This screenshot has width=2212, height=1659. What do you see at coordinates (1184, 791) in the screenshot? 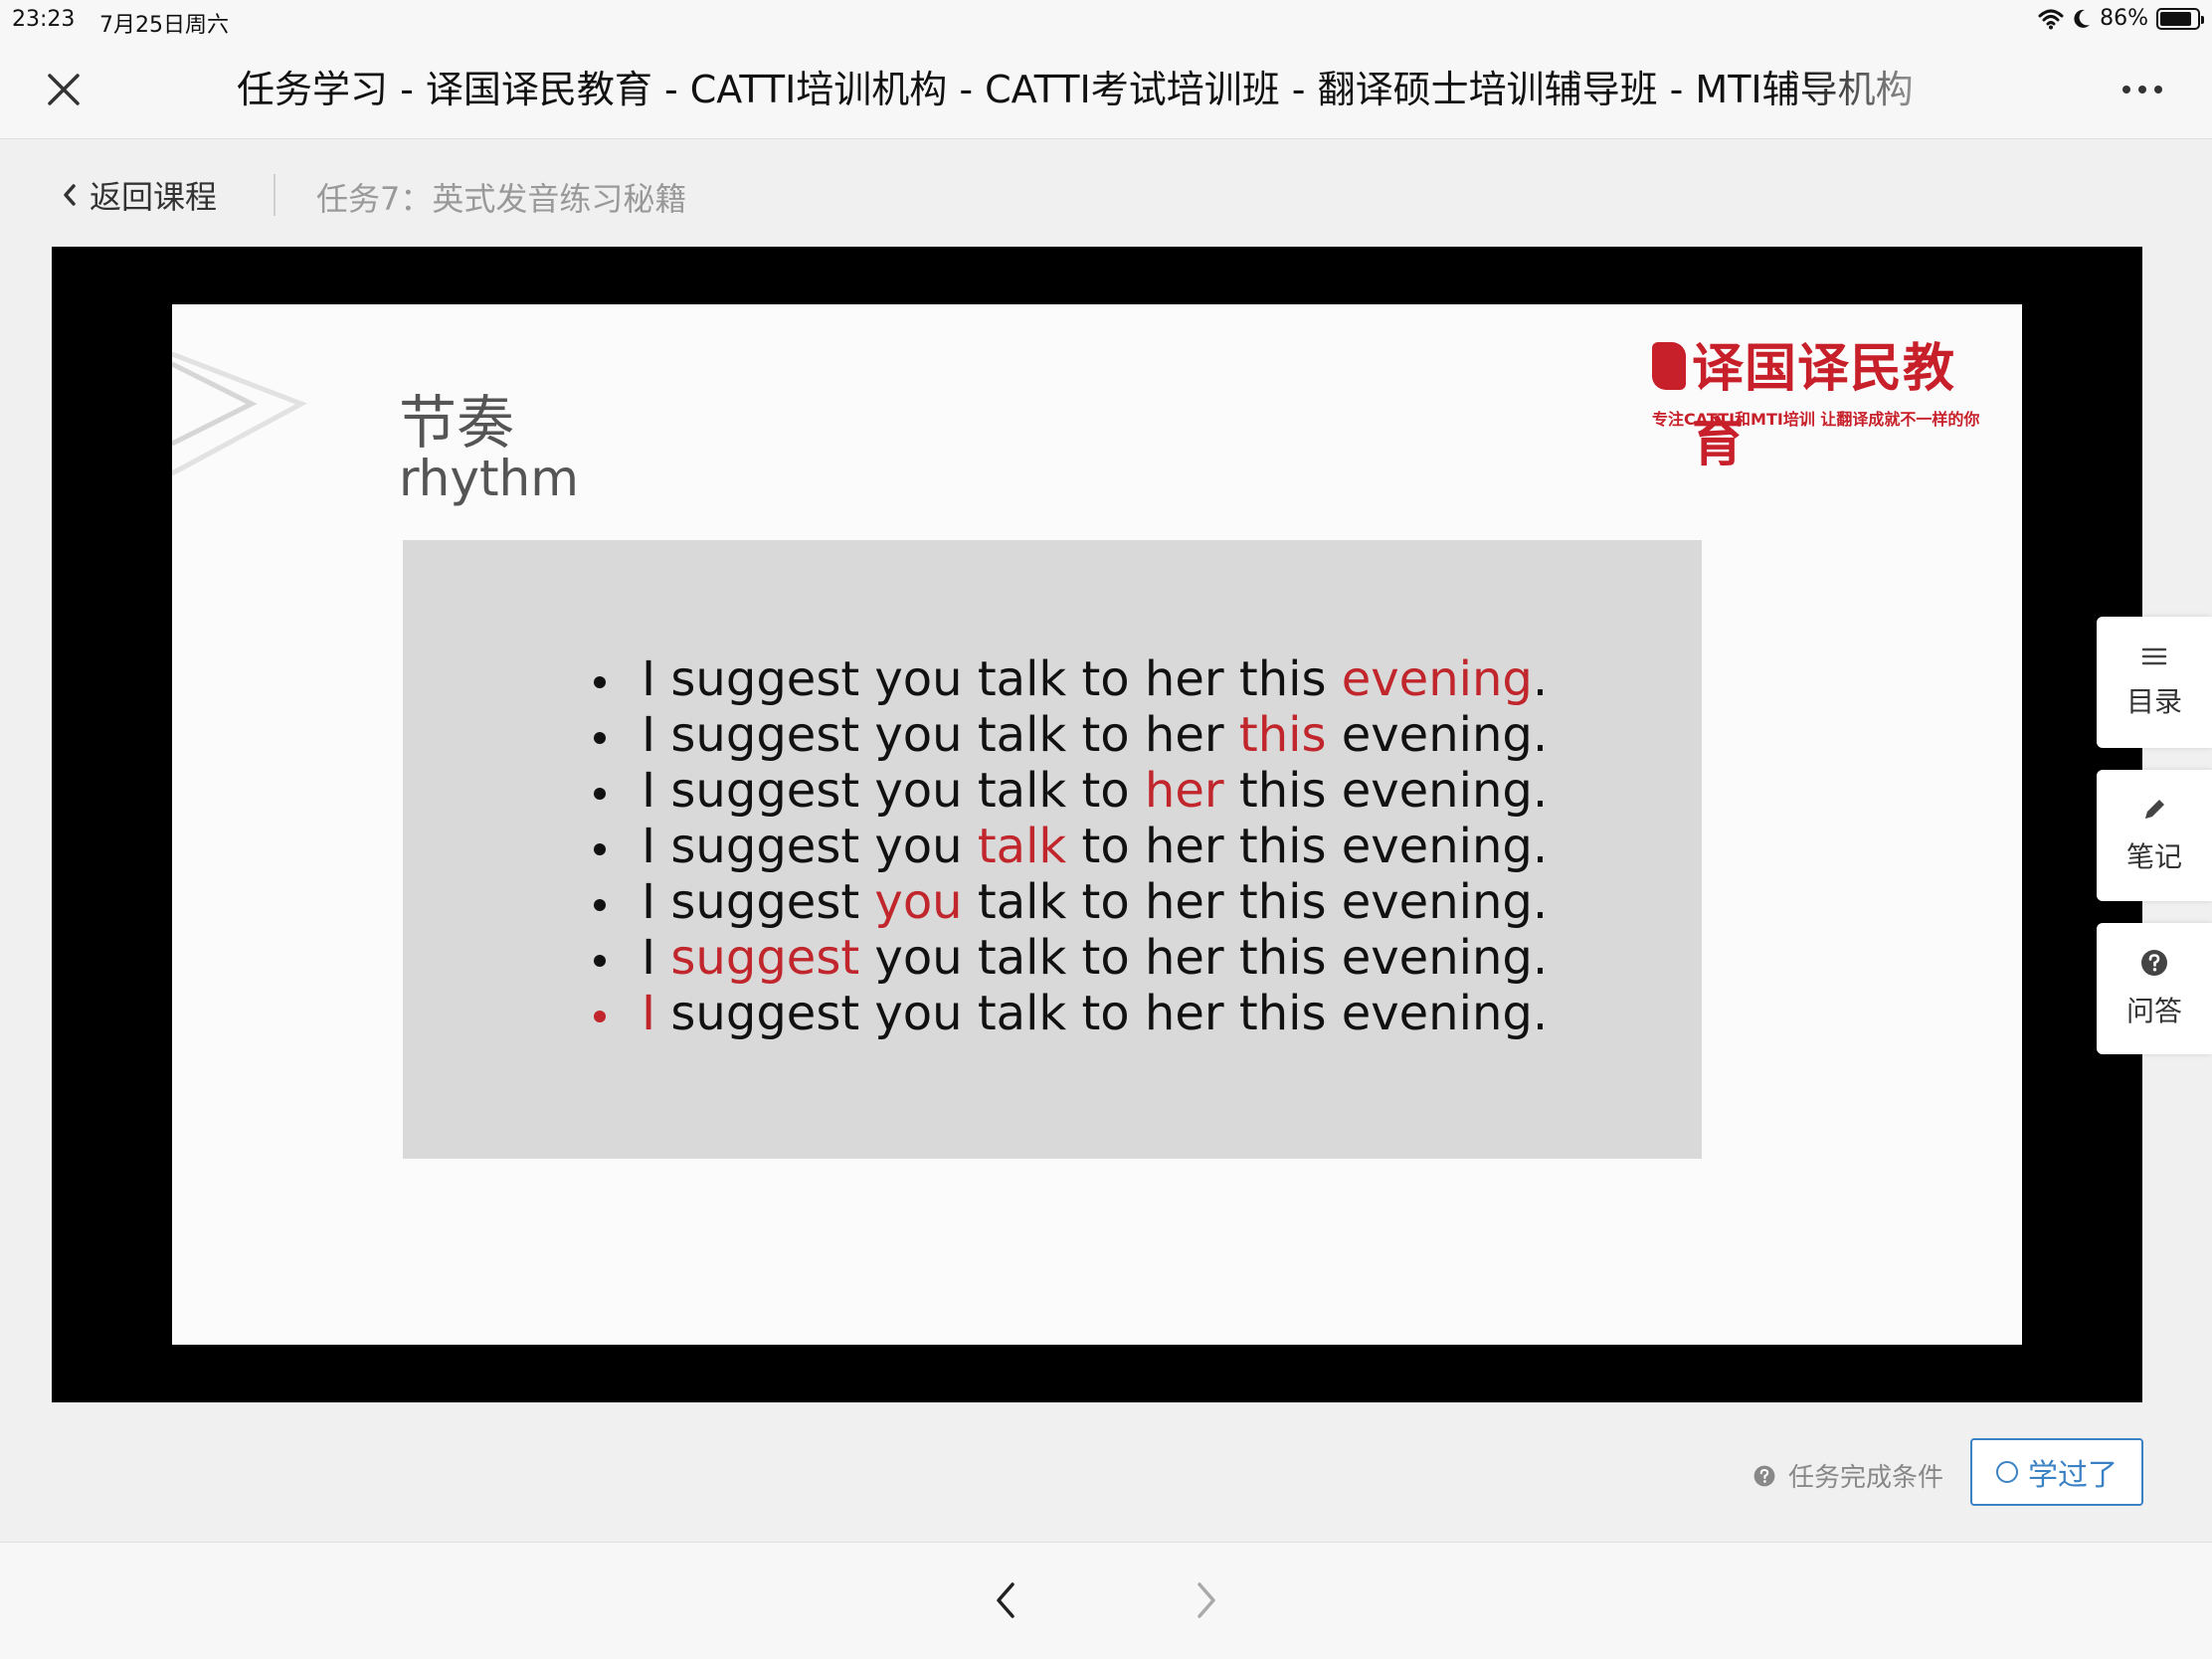
I see `stressed-word: her` at bounding box center [1184, 791].